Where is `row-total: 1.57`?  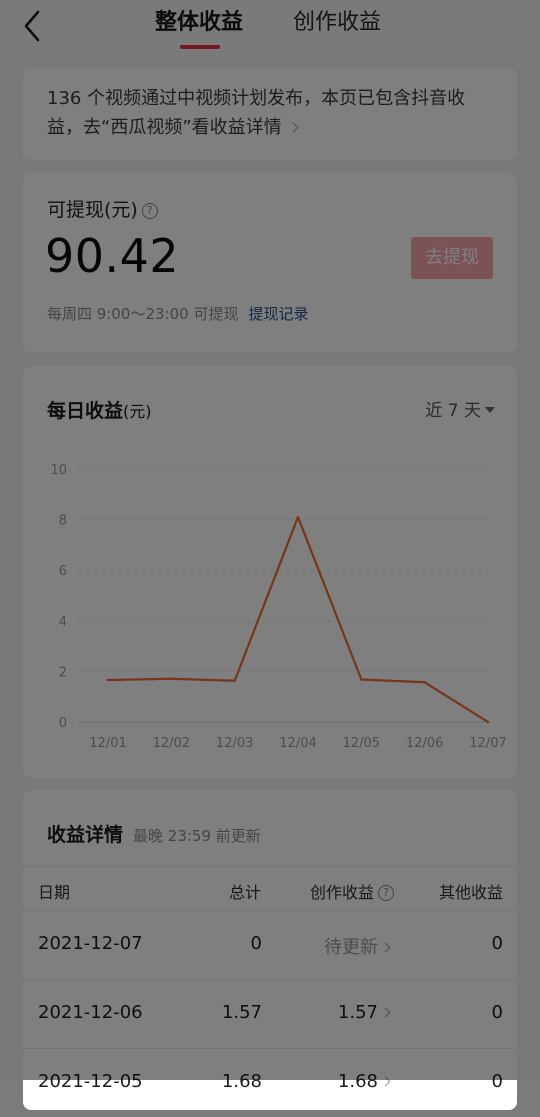
row-total: 1.57 is located at coordinates (241, 1012).